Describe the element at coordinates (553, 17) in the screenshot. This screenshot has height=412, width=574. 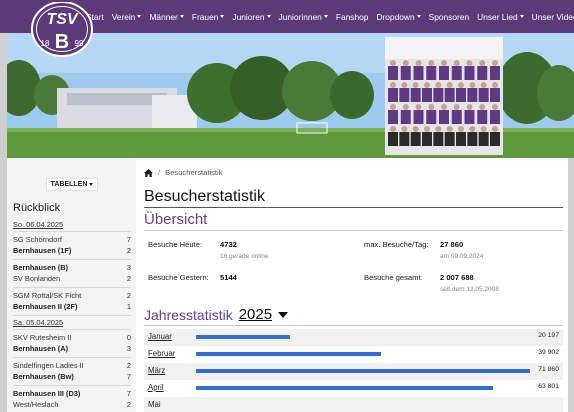
I see `nav-item-unser-video: Unser Video` at that location.